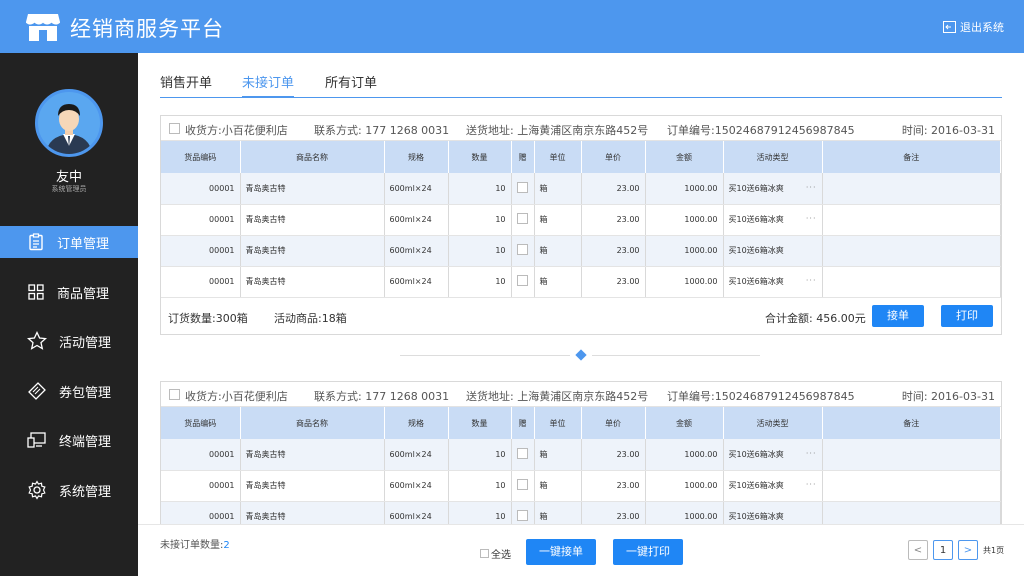 Image resolution: width=1024 pixels, height=576 pixels. What do you see at coordinates (761, 130) in the screenshot?
I see `order-number: 订单编号:15024687912456987845` at bounding box center [761, 130].